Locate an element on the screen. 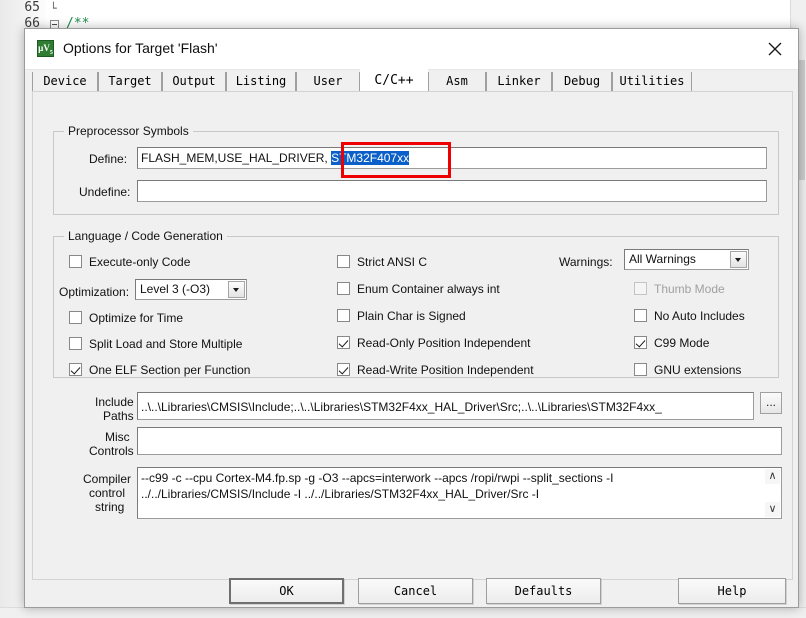  dialog-title: Options for Target 'Flash' is located at coordinates (140, 48).